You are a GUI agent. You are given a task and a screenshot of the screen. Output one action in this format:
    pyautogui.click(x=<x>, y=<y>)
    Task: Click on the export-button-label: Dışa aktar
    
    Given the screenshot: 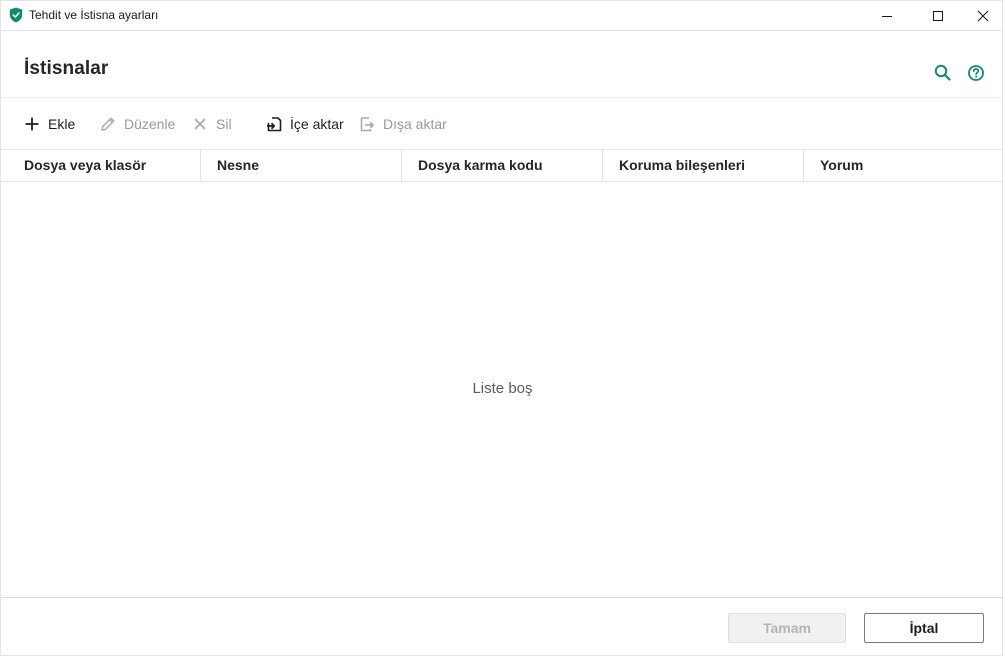 What is the action you would take?
    pyautogui.click(x=415, y=124)
    